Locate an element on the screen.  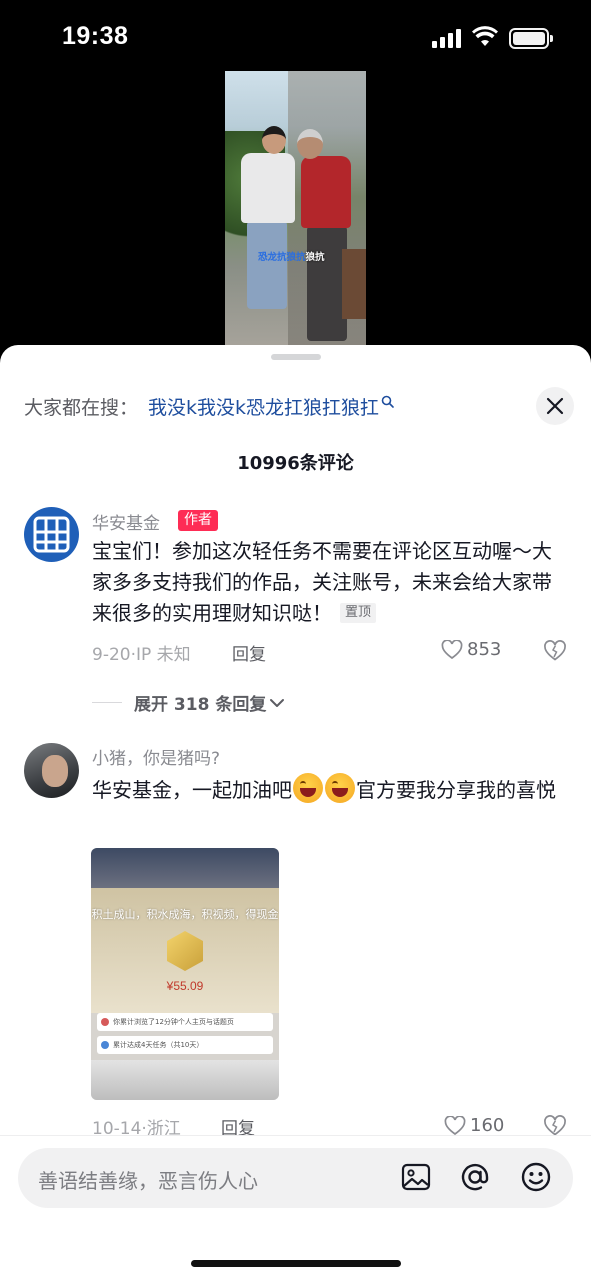
home-indicator is located at coordinates (296, 1263).